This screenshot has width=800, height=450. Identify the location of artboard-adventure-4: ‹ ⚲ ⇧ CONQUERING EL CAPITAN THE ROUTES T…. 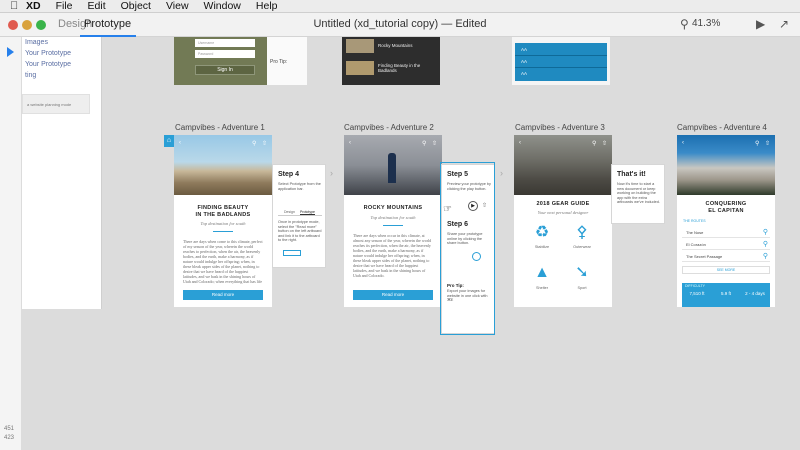
(726, 221).